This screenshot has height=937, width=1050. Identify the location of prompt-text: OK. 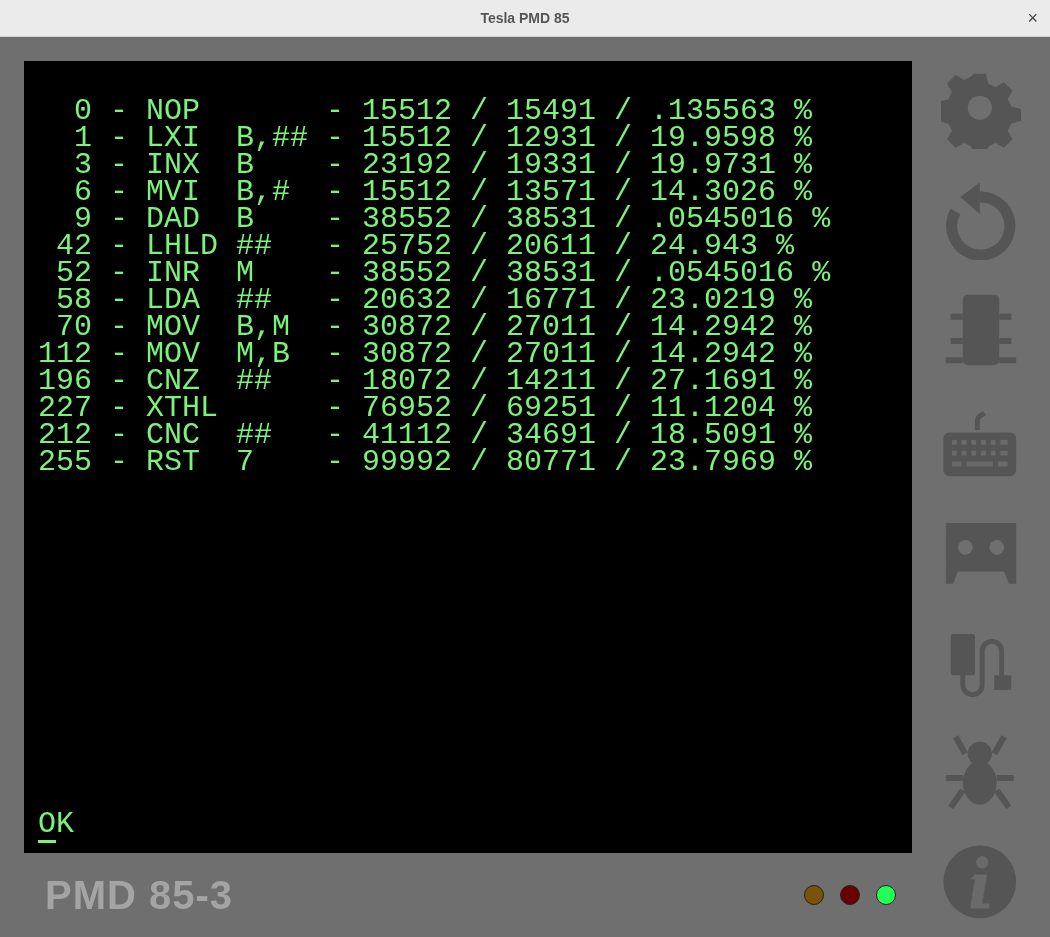
(56, 824).